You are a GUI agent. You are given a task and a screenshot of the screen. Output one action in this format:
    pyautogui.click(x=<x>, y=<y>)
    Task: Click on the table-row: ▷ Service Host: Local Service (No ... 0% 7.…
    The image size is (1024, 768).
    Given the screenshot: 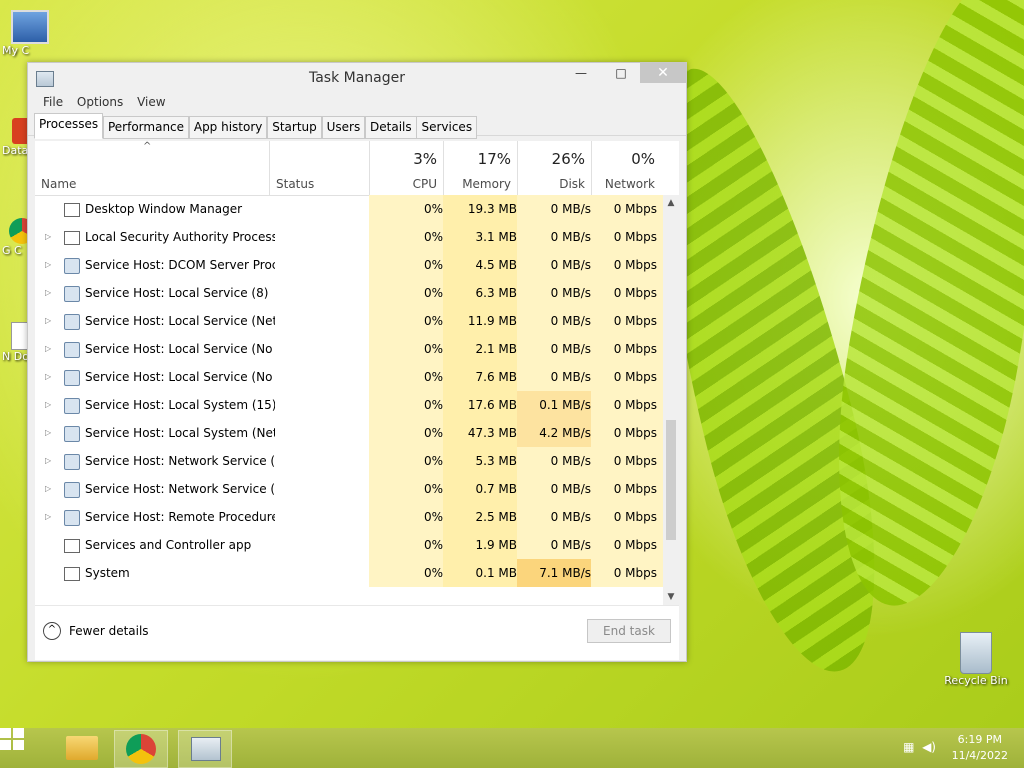 What is the action you would take?
    pyautogui.click(x=349, y=377)
    